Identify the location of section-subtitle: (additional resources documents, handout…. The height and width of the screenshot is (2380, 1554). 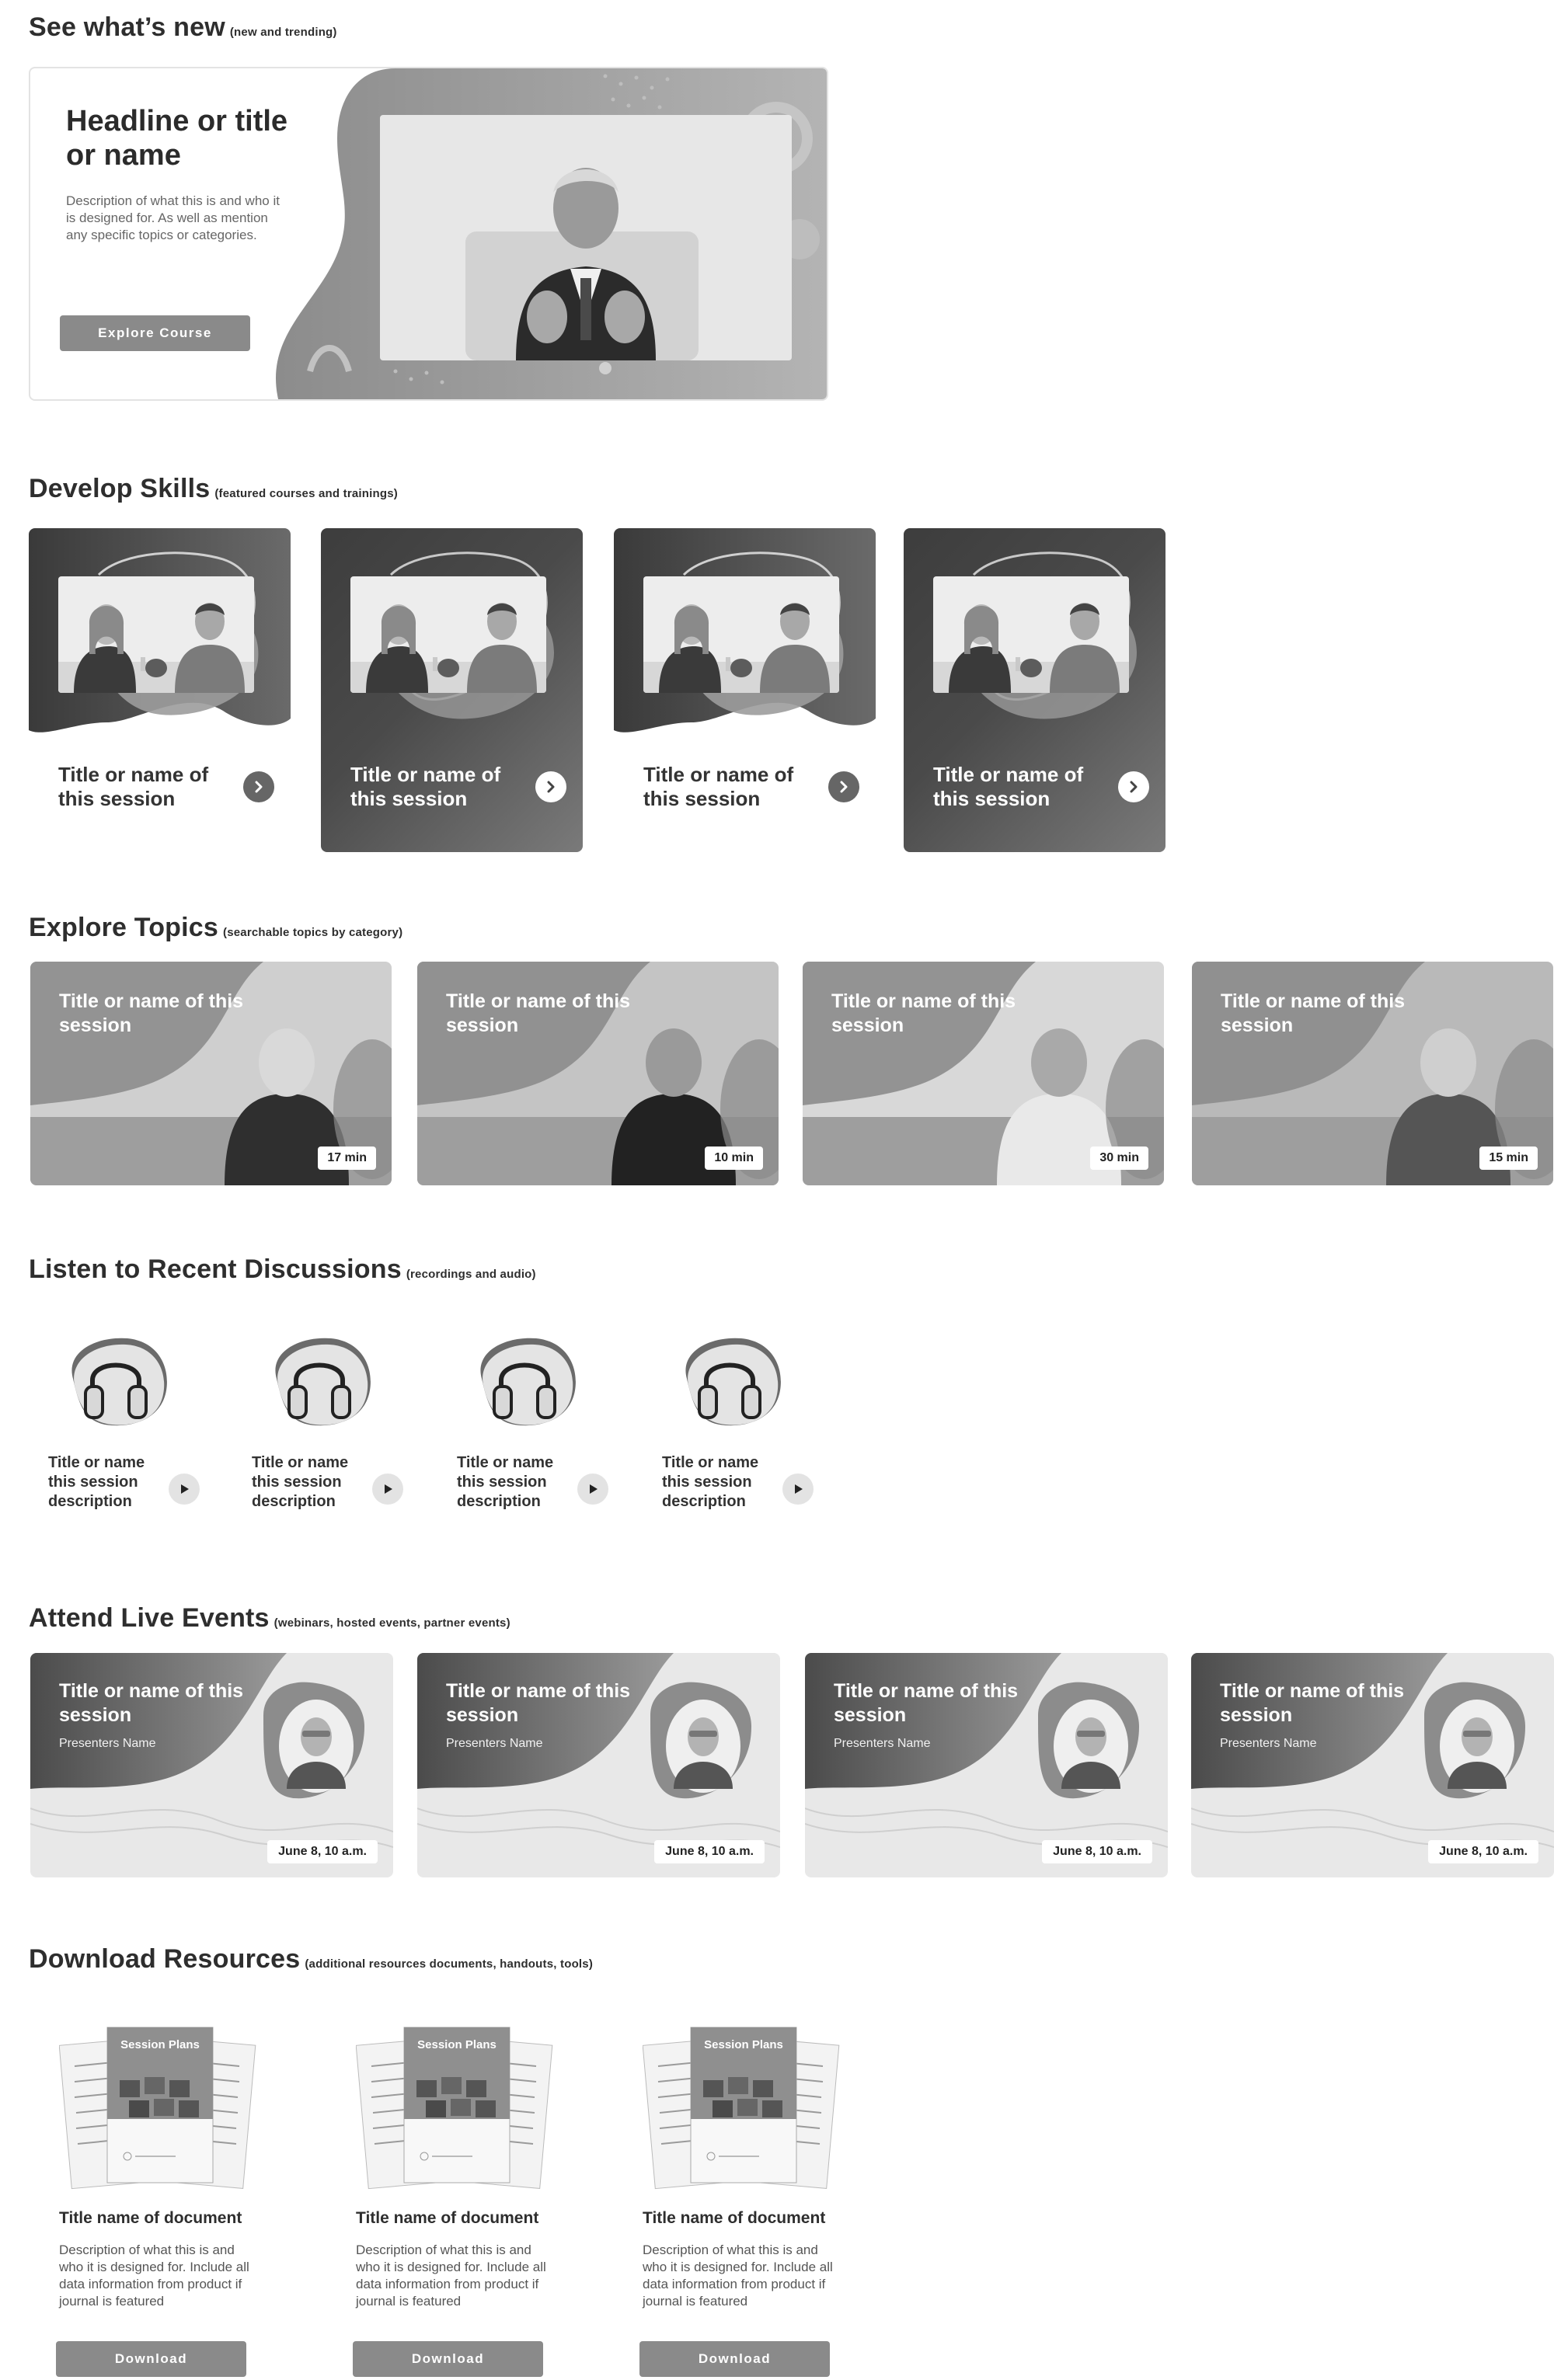
(449, 1964).